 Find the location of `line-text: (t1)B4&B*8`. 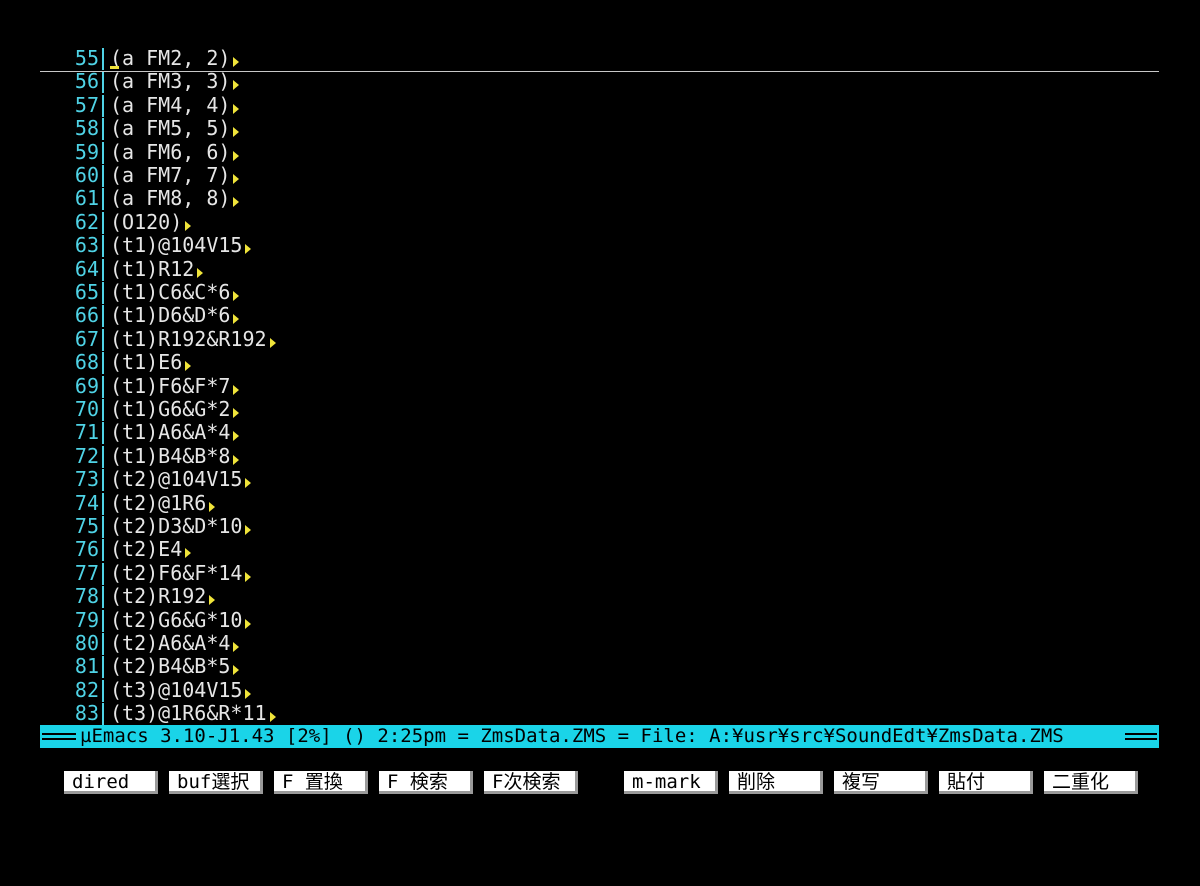

line-text: (t1)B4&B*8 is located at coordinates (170, 455).